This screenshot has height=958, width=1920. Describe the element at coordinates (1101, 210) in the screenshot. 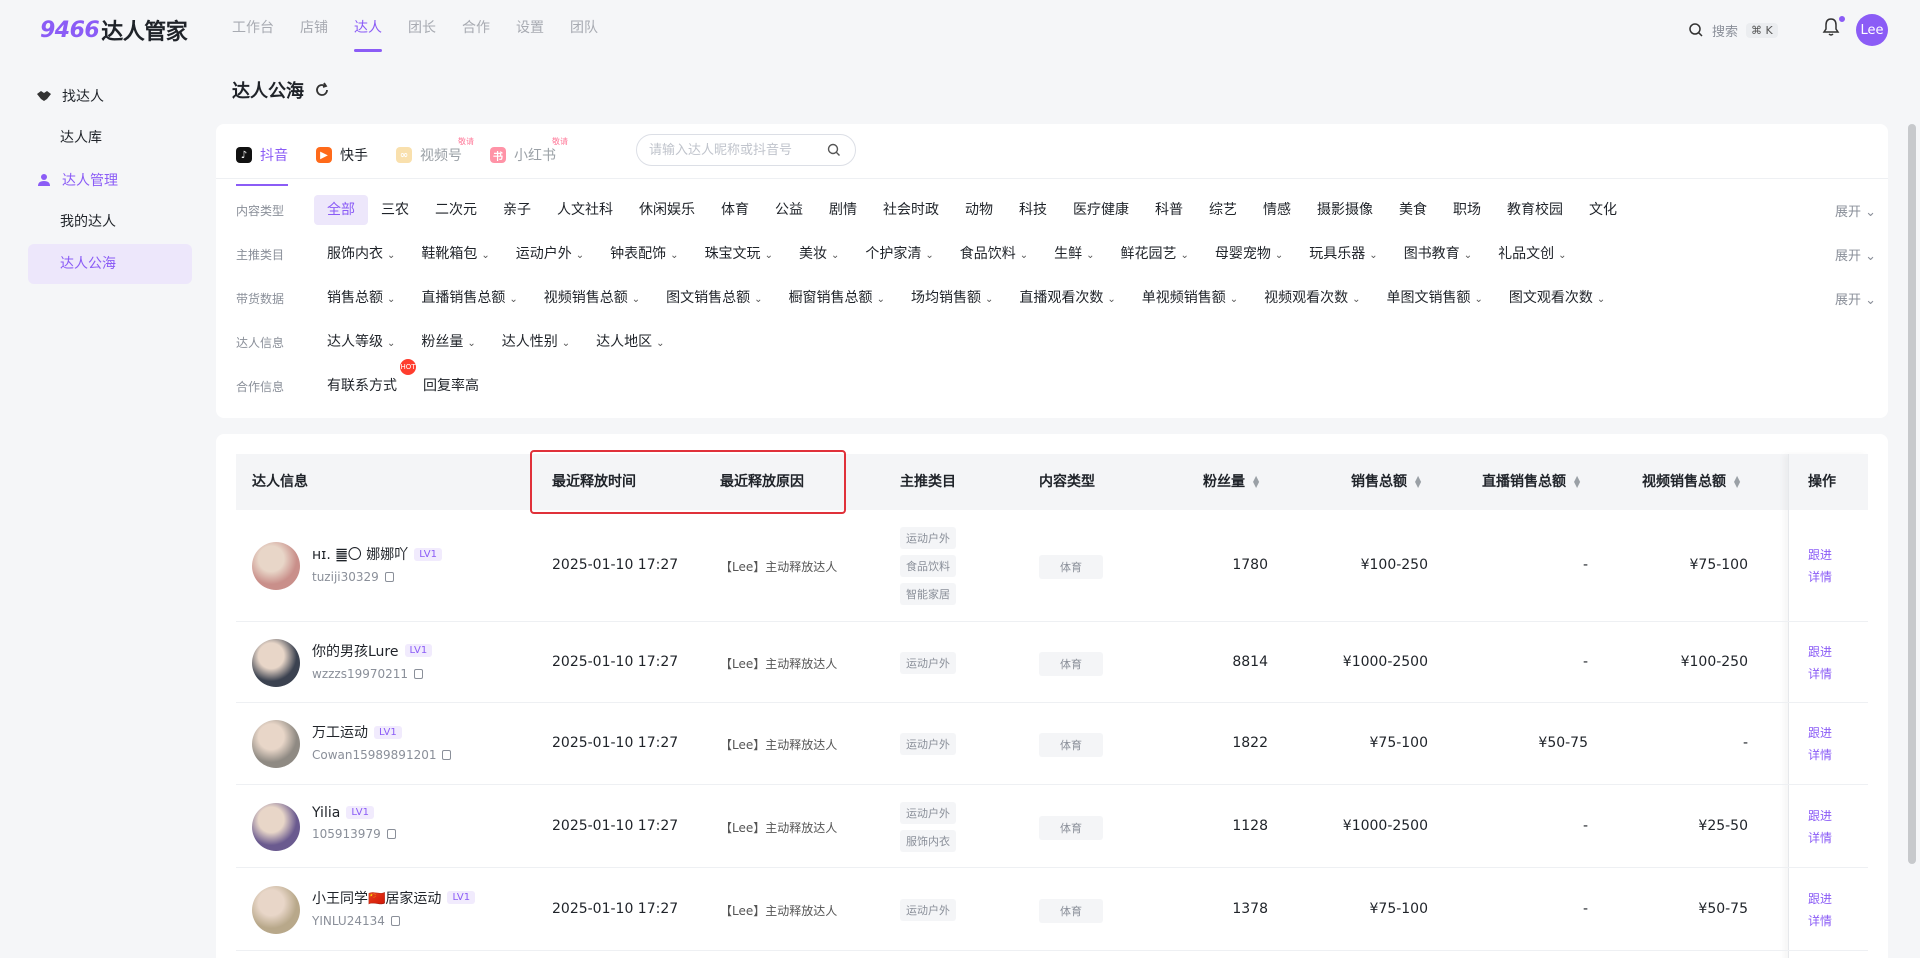

I see `filter-chip: 医疗健康` at that location.